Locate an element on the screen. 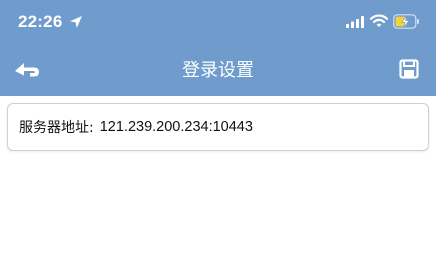 This screenshot has height=259, width=436. server-address-label: 服务器地址: is located at coordinates (56, 128).